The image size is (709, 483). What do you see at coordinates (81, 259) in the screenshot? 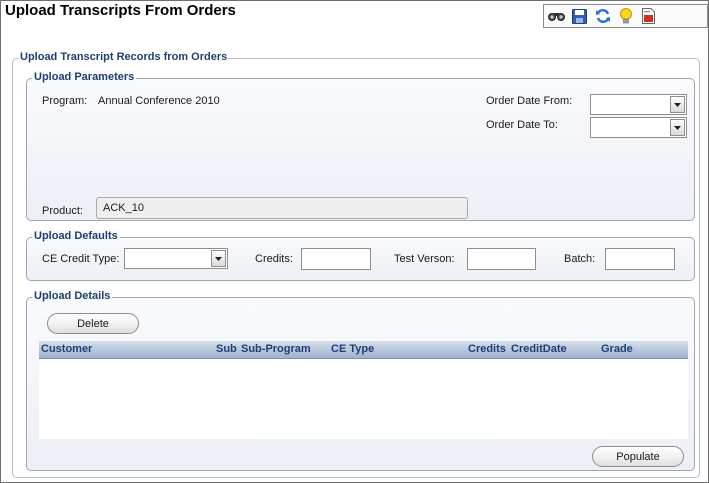
I see `ce-credit-type-label: CE Credit Type:` at bounding box center [81, 259].